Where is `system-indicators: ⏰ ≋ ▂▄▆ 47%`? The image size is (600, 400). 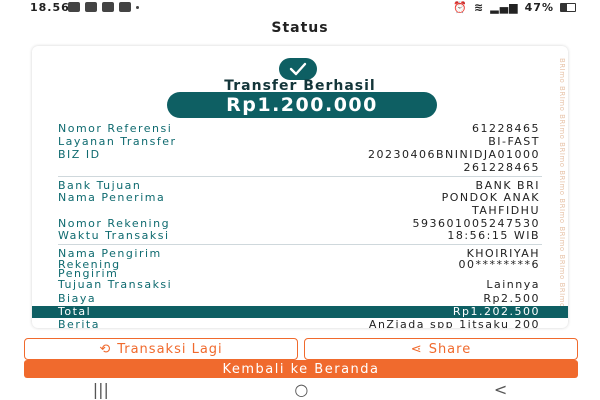
system-indicators: ⏰ ≋ ▂▄▆ 47% is located at coordinates (514, 7).